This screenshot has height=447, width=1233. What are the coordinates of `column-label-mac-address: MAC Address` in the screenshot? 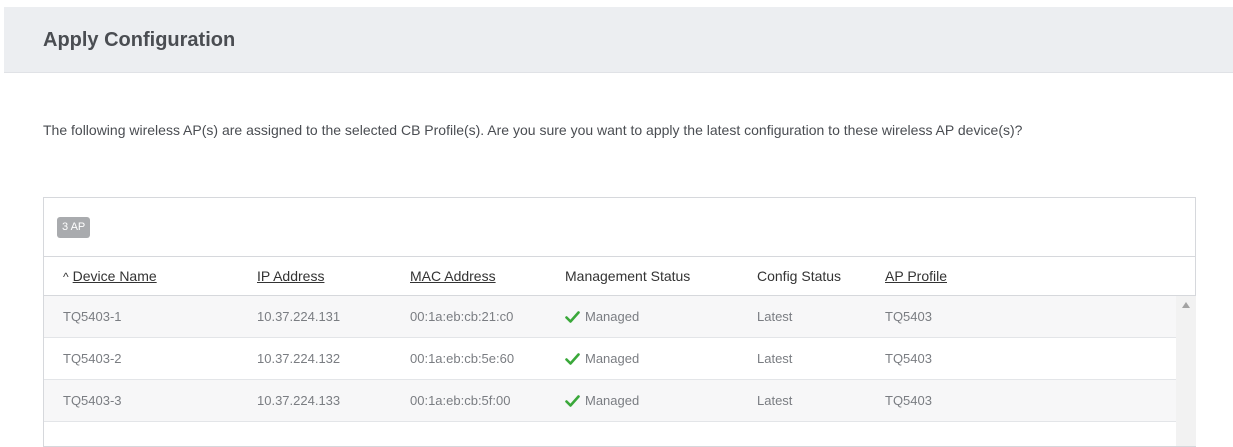 It's located at (453, 276).